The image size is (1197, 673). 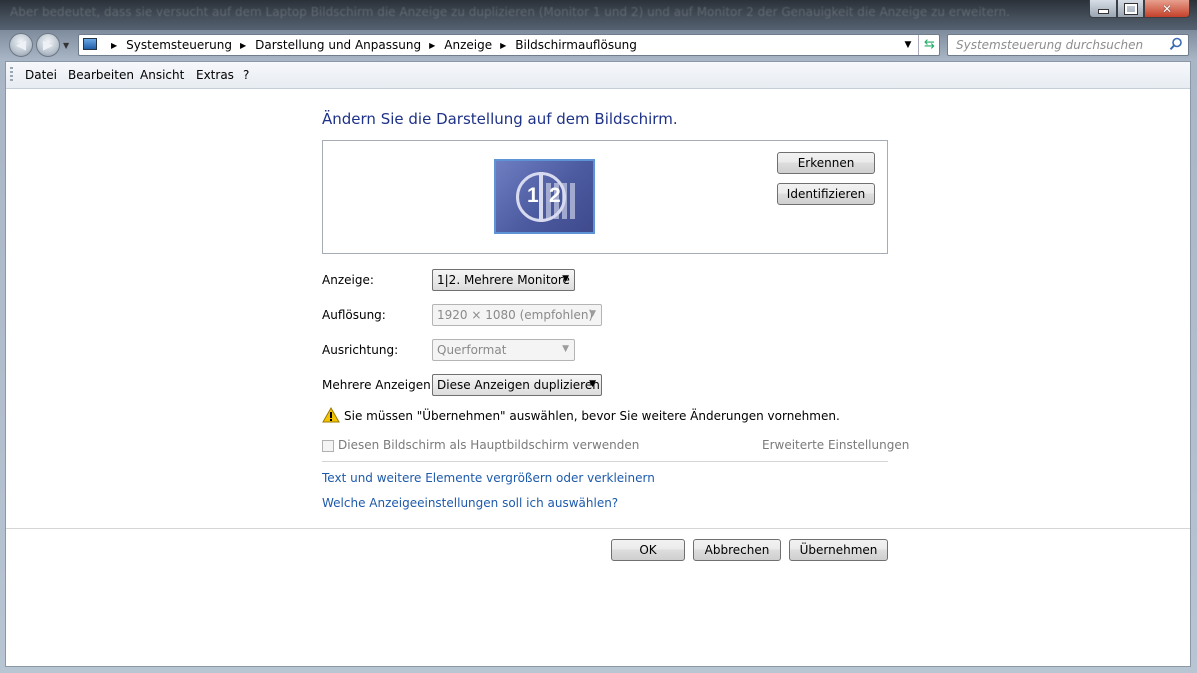 What do you see at coordinates (468, 45) in the screenshot?
I see `breadcrumb-anzeige: Anzeige` at bounding box center [468, 45].